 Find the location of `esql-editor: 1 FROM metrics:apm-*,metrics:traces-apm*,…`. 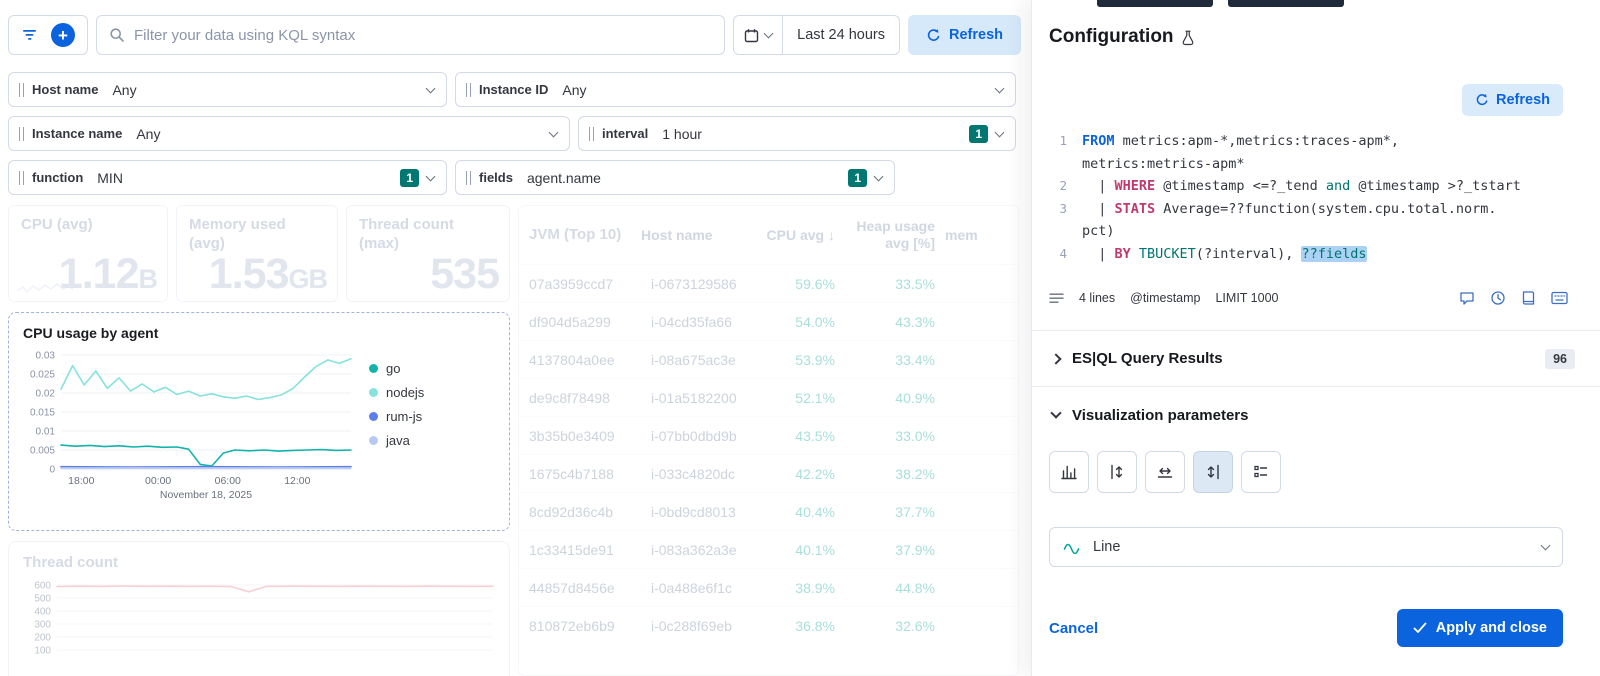

esql-editor: 1 FROM metrics:apm-*,metrics:traces-apm*,… is located at coordinates (1306, 197).